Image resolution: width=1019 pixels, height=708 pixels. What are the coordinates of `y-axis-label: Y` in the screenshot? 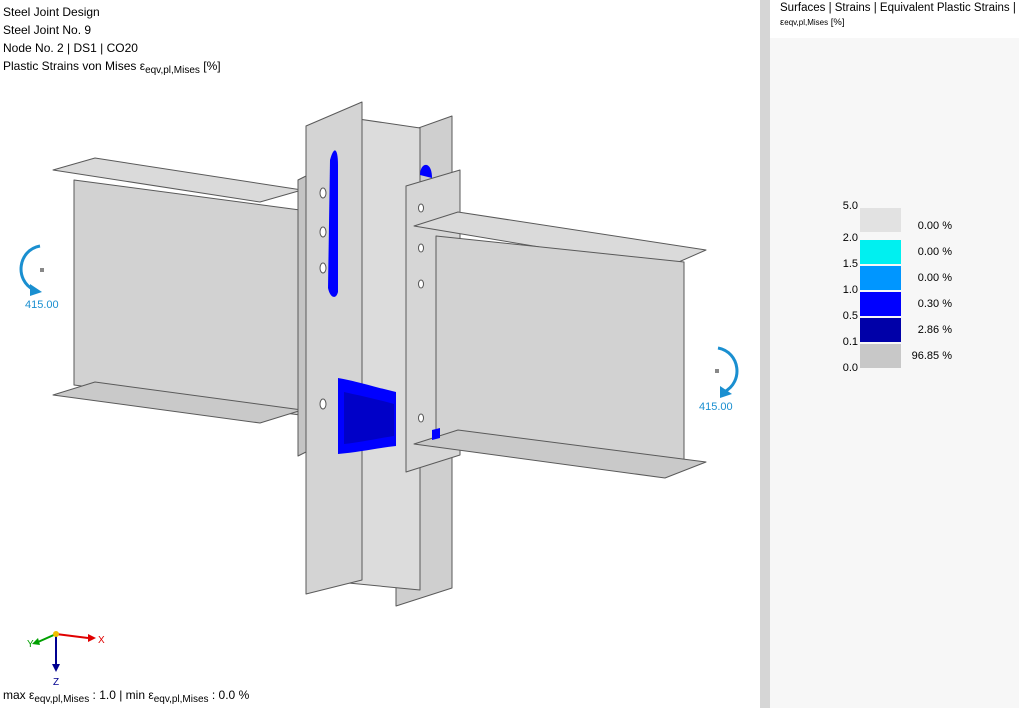 It's located at (30, 644).